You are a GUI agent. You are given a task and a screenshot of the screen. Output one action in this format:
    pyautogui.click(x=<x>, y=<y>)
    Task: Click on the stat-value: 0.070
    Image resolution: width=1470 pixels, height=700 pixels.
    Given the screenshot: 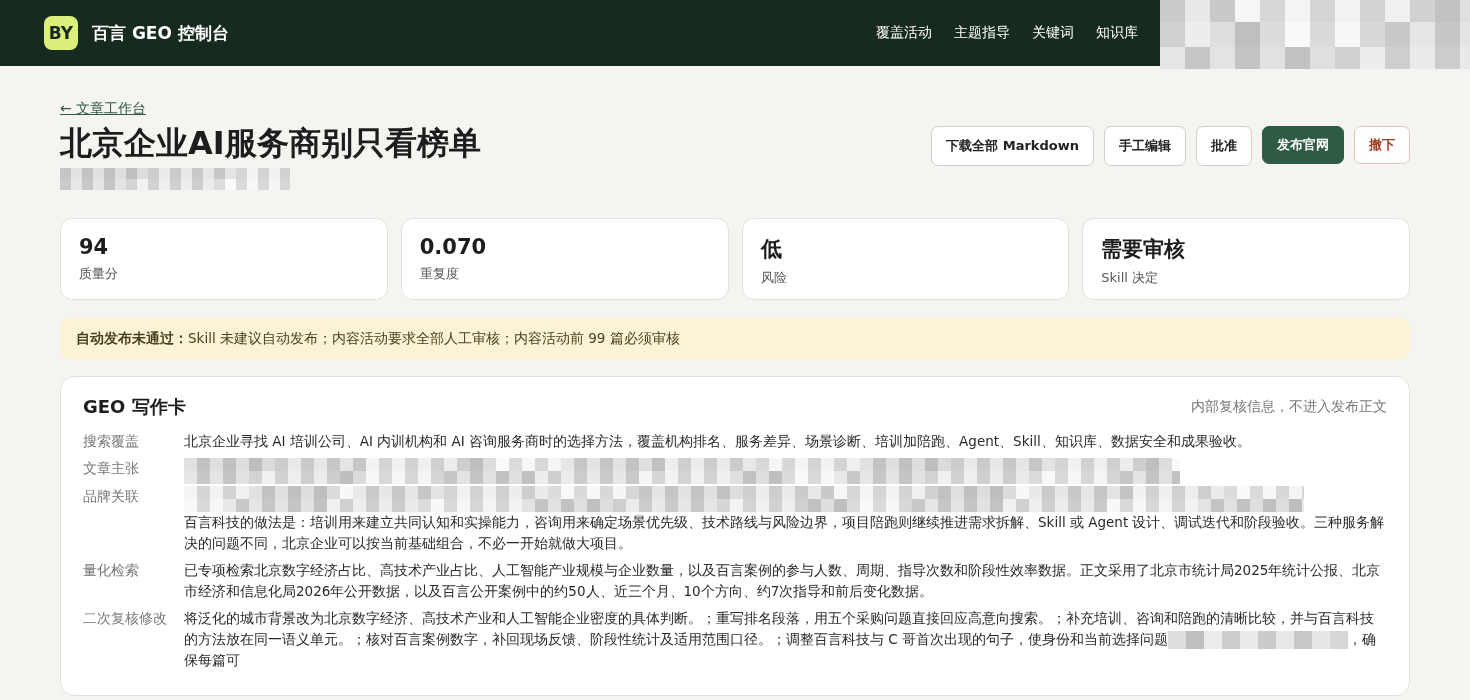 What is the action you would take?
    pyautogui.click(x=453, y=247)
    